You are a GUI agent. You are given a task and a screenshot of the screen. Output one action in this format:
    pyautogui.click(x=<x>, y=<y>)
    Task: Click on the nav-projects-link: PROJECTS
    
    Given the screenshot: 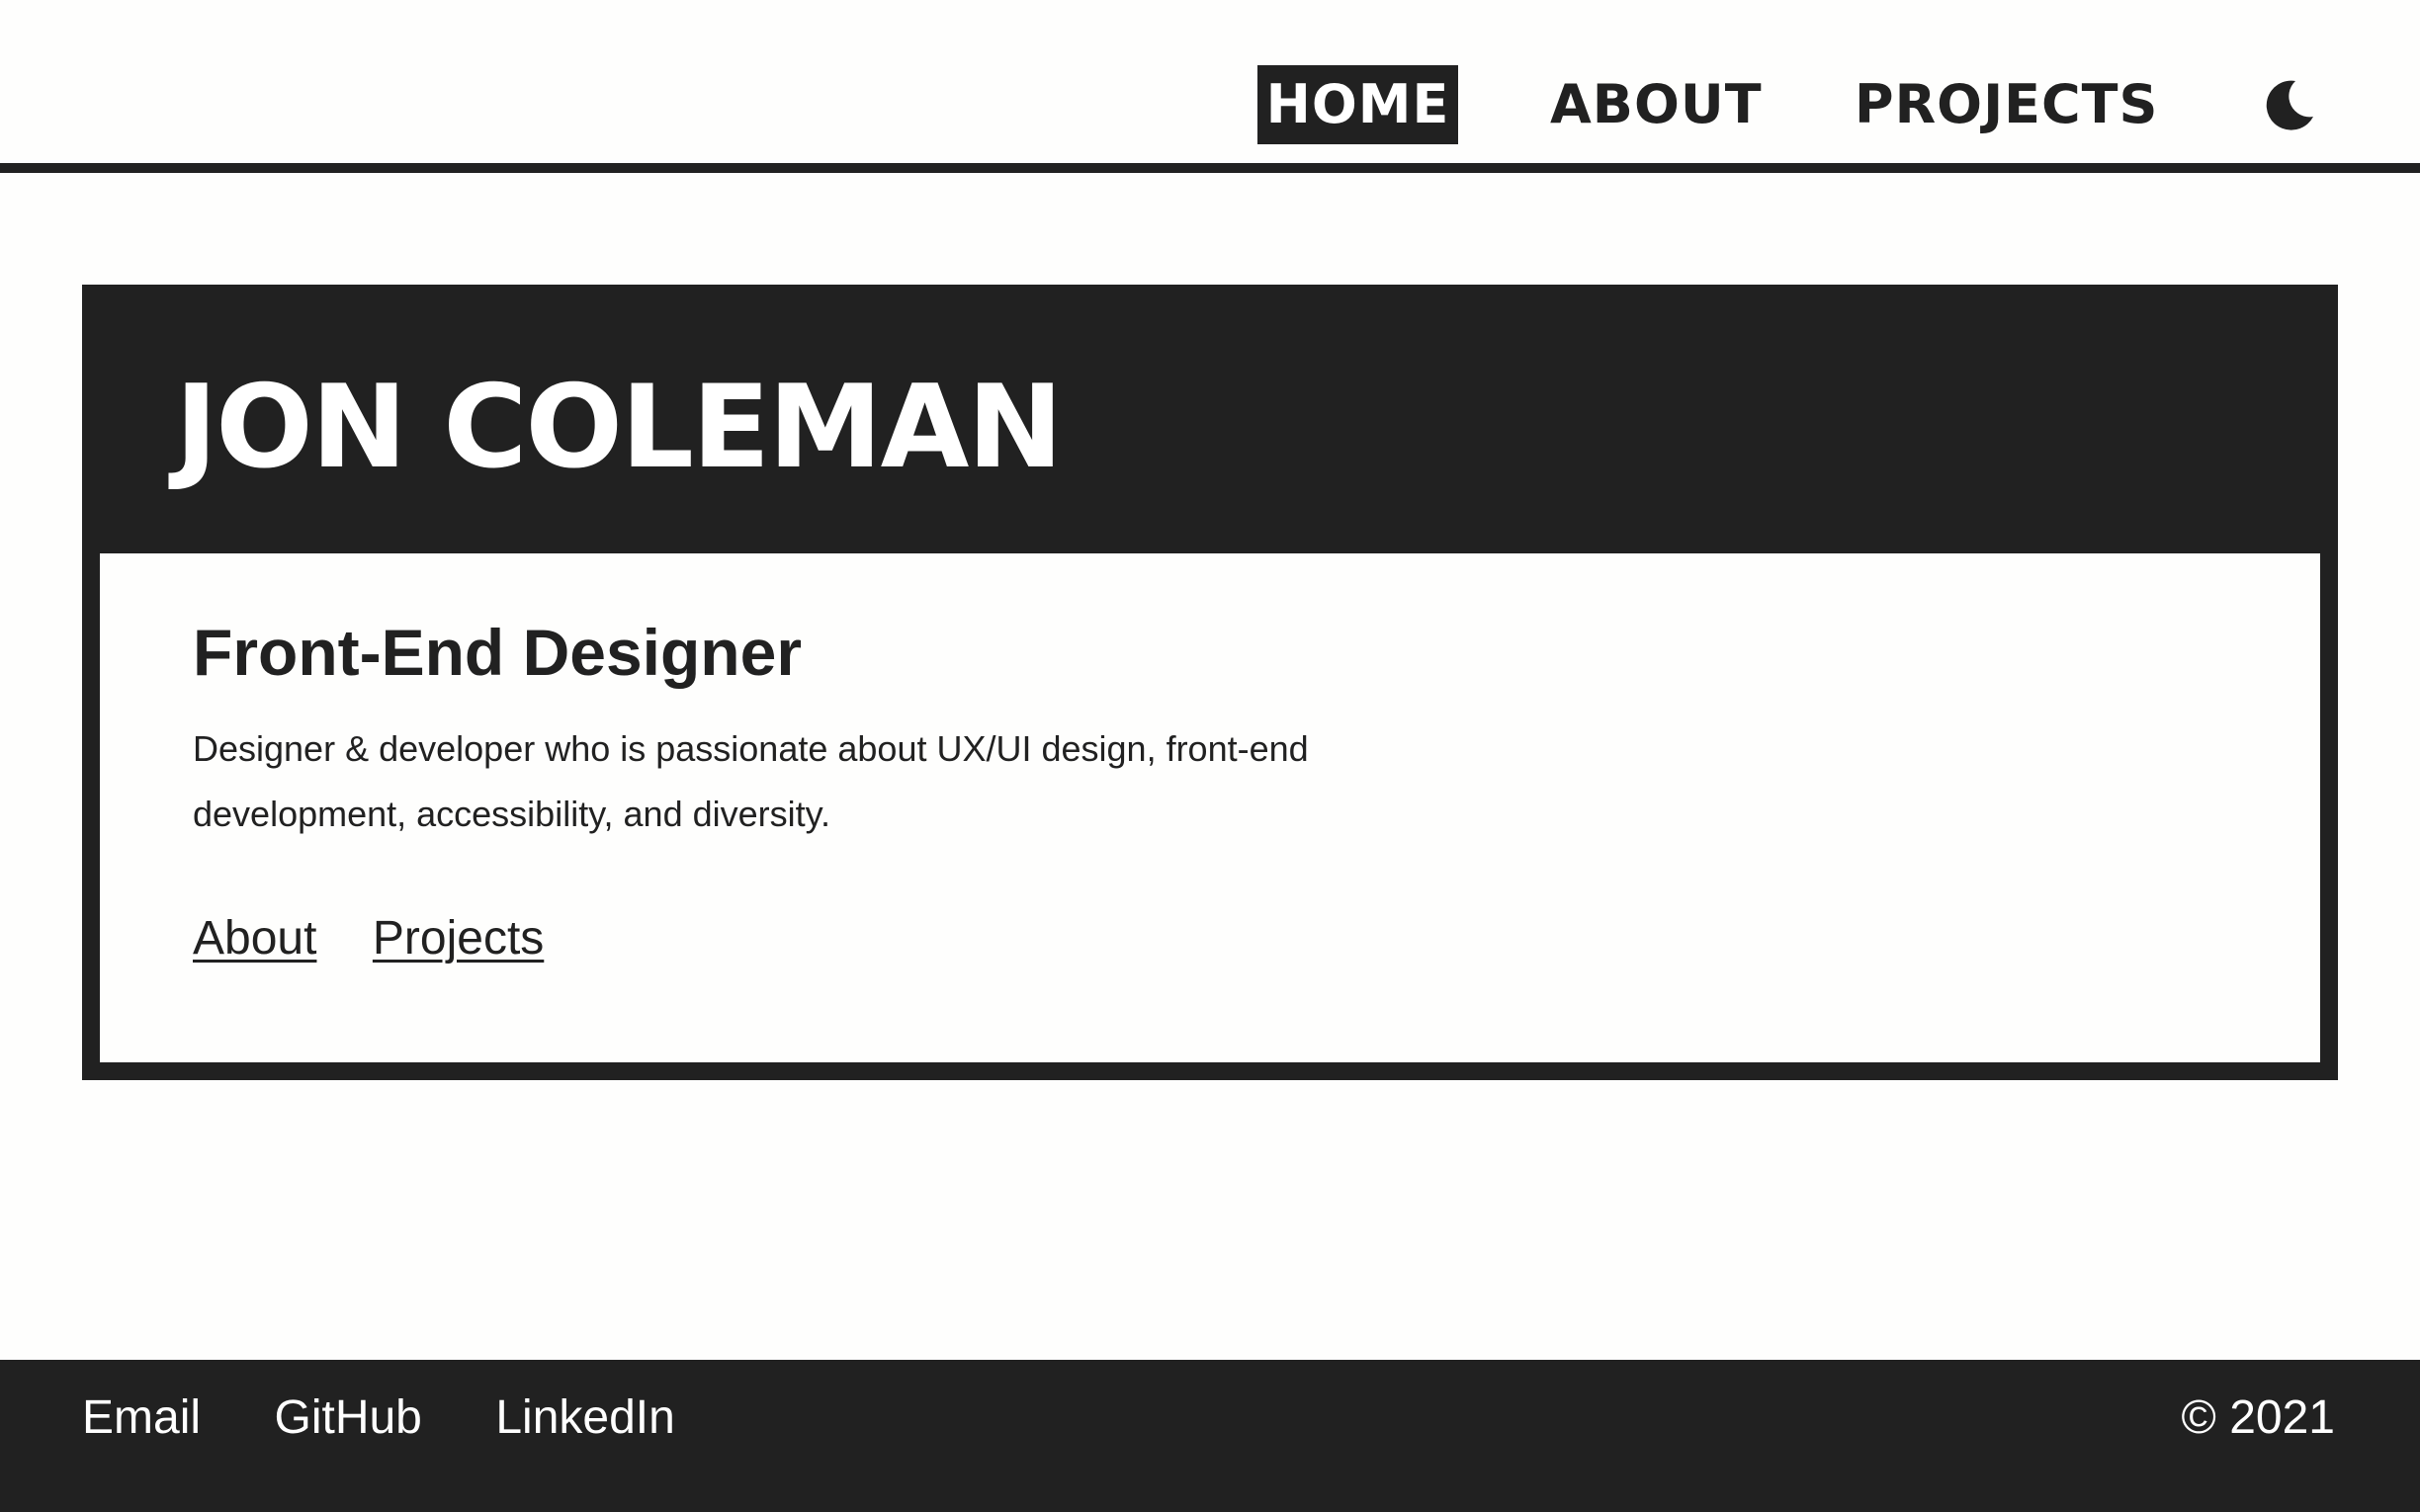 What is the action you would take?
    pyautogui.click(x=2007, y=104)
    